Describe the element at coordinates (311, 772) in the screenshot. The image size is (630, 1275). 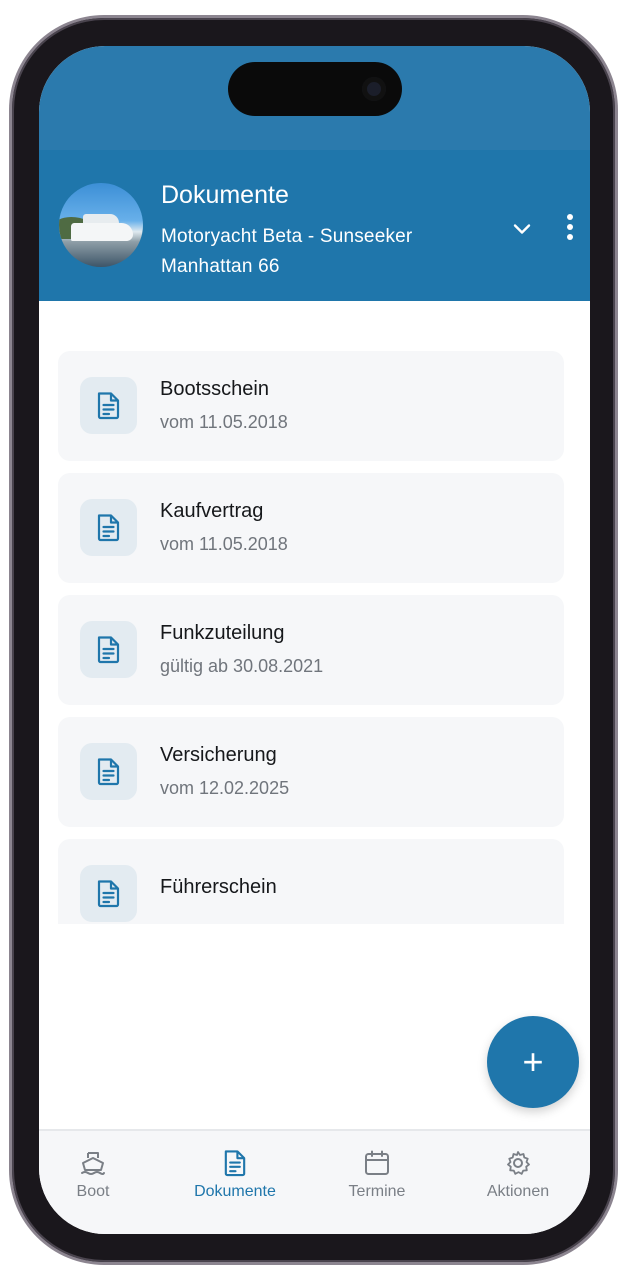
I see `document-card-versicherung: Versicherung vom 12.02.2025` at that location.